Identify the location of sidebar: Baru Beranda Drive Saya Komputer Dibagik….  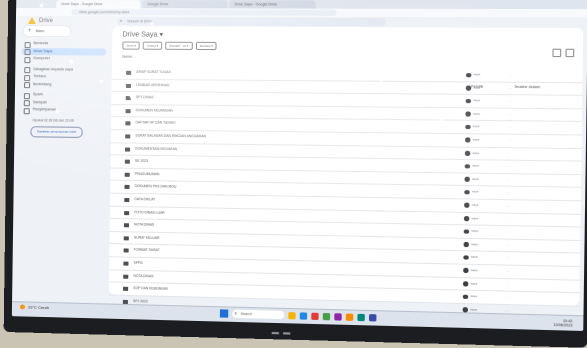
(60, 162).